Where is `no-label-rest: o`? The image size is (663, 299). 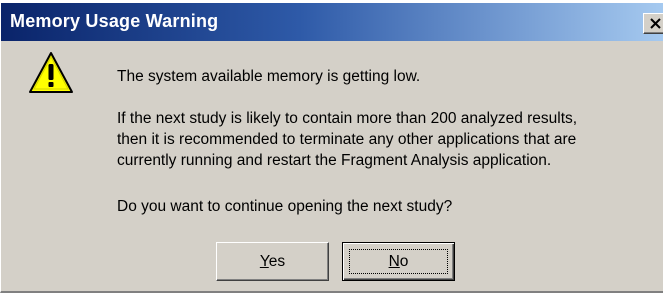 no-label-rest: o is located at coordinates (404, 261).